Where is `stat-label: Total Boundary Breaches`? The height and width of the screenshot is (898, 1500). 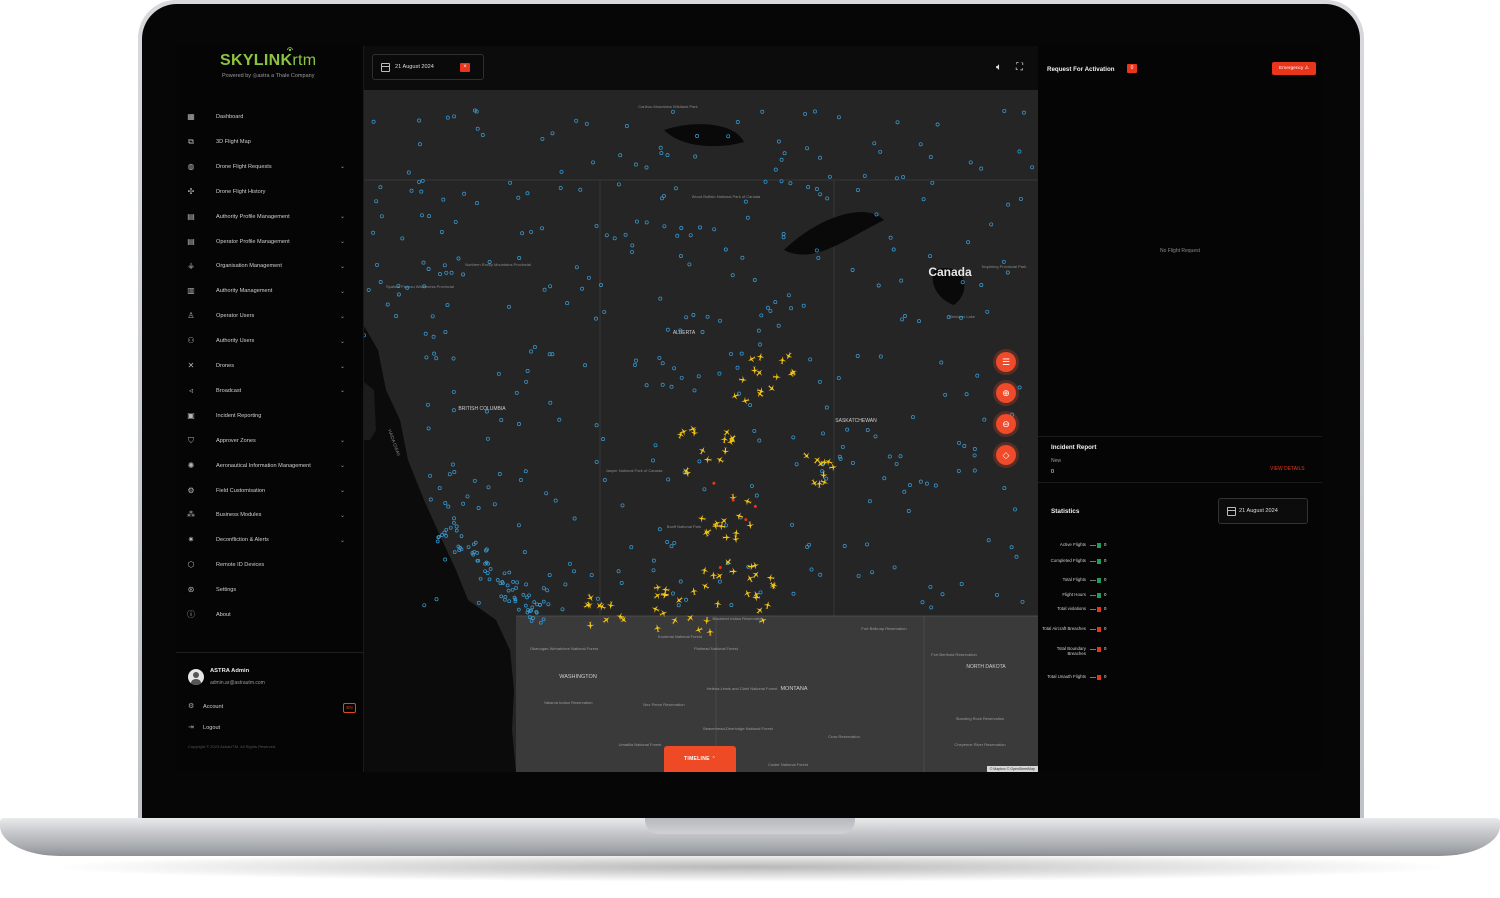 stat-label: Total Boundary Breaches is located at coordinates (1071, 651).